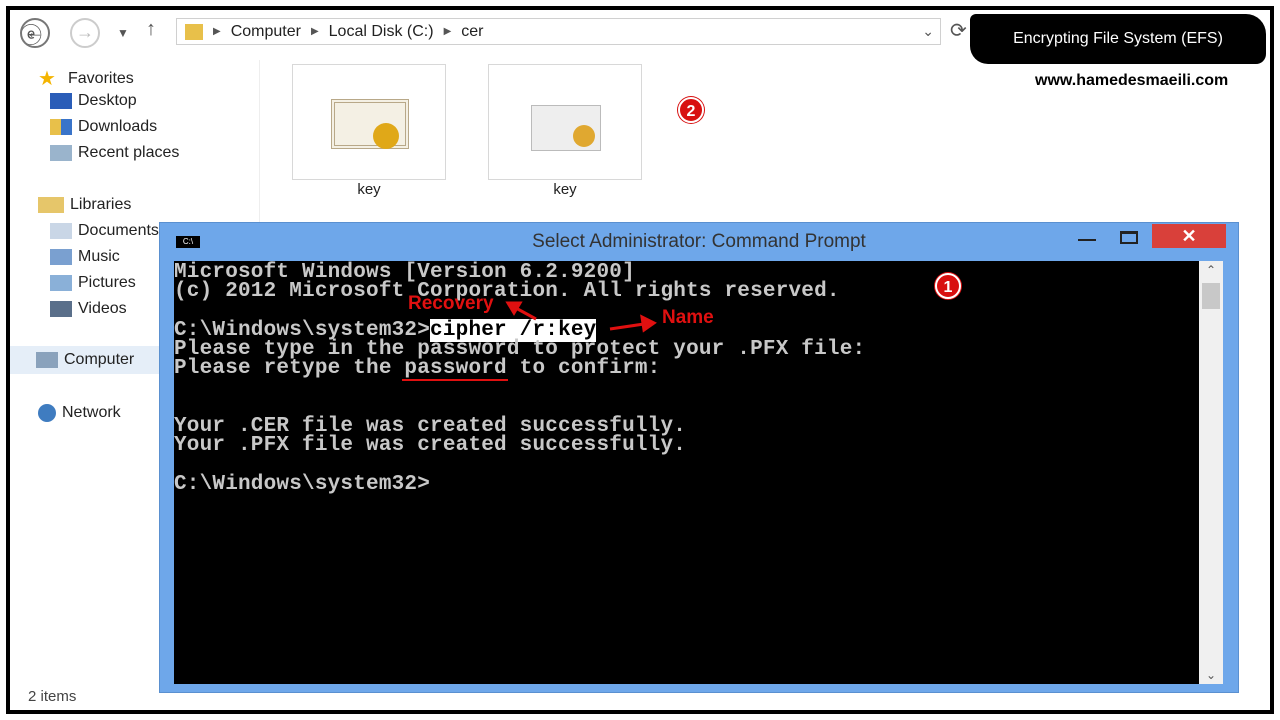  Describe the element at coordinates (123, 33) in the screenshot. I see `recent-dropdown-icon: ▼` at that location.